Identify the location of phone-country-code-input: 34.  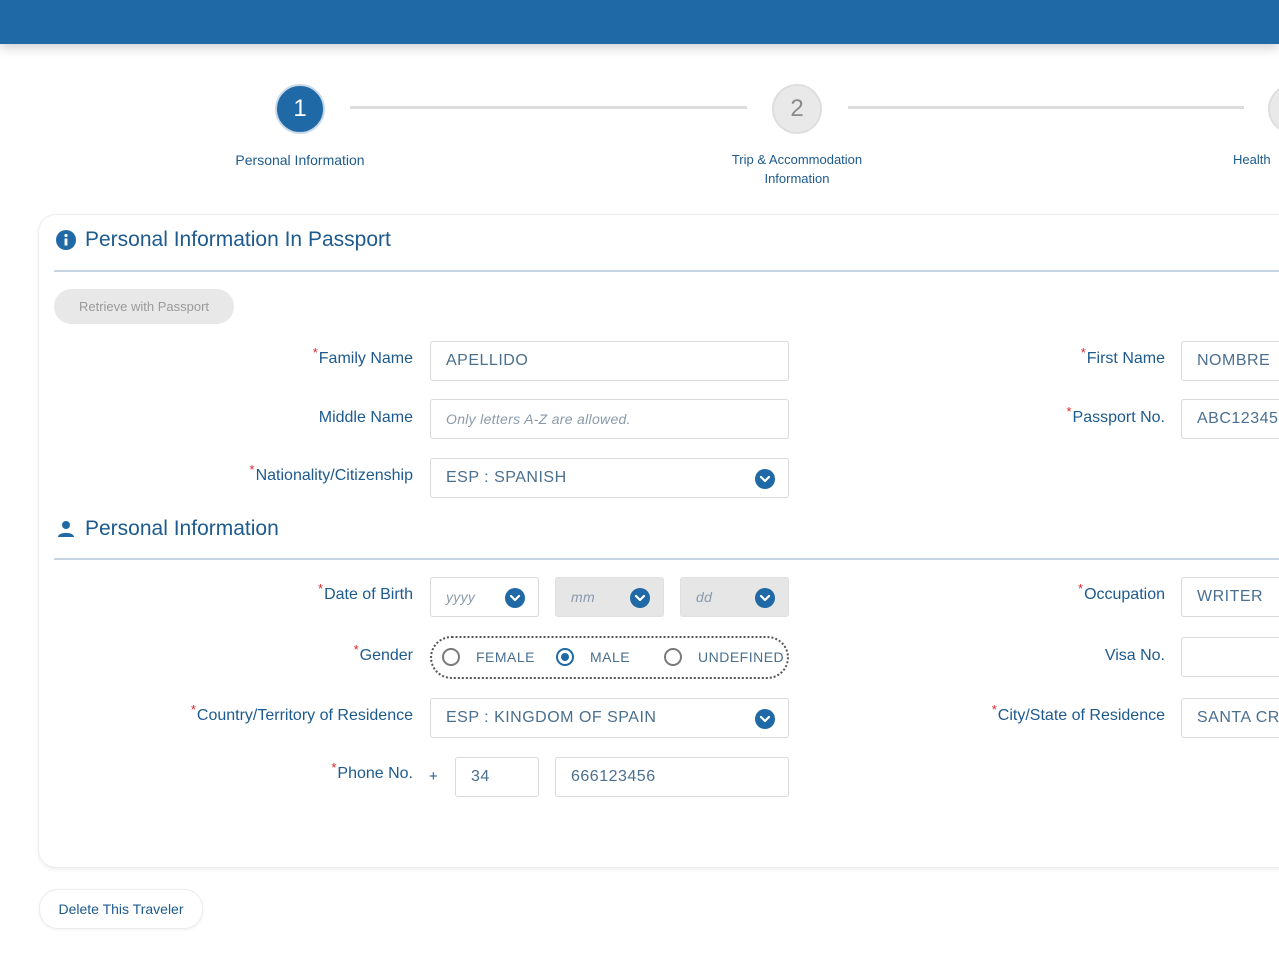
(497, 777).